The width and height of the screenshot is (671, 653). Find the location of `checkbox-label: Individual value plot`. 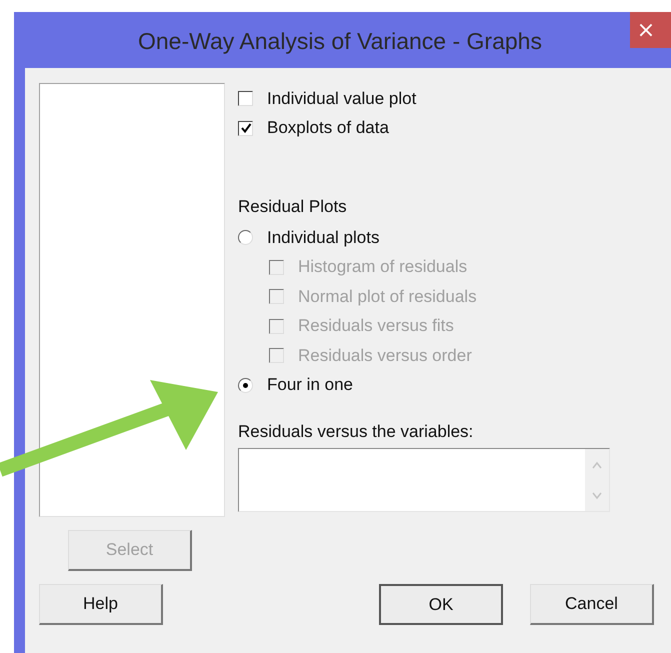

checkbox-label: Individual value plot is located at coordinates (341, 98).